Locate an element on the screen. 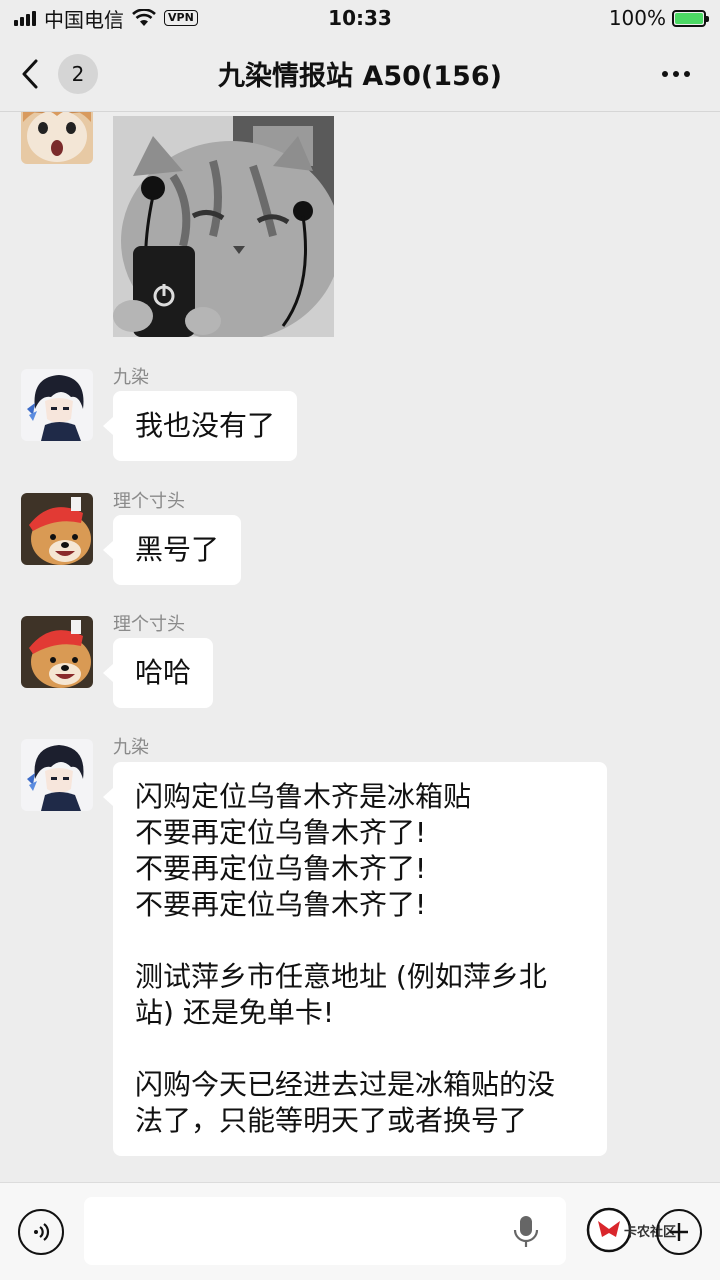  message-text: 黑号了 is located at coordinates (177, 549).